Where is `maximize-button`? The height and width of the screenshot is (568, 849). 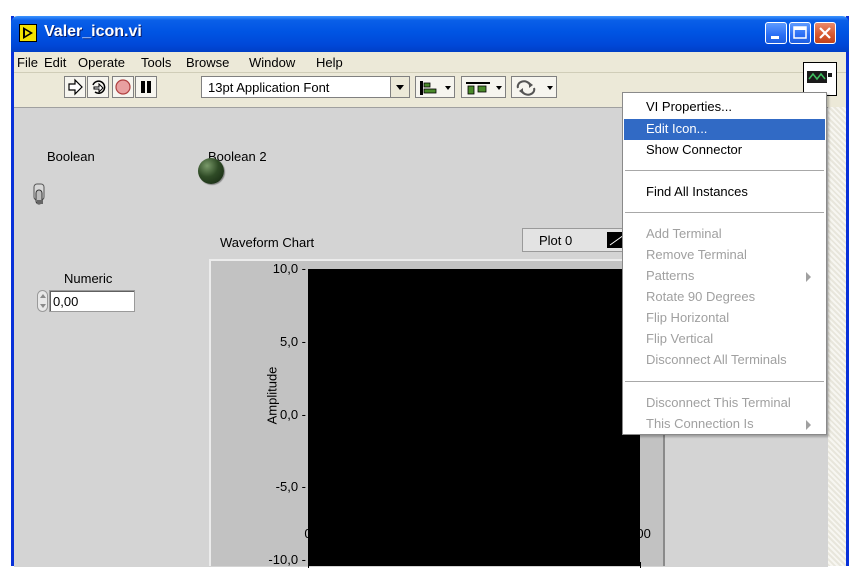
maximize-button is located at coordinates (800, 33).